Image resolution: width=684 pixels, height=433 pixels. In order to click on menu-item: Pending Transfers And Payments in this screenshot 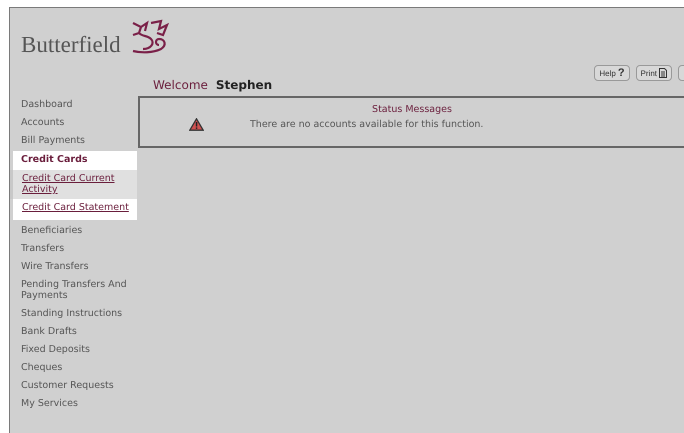, I will do `click(74, 290)`.